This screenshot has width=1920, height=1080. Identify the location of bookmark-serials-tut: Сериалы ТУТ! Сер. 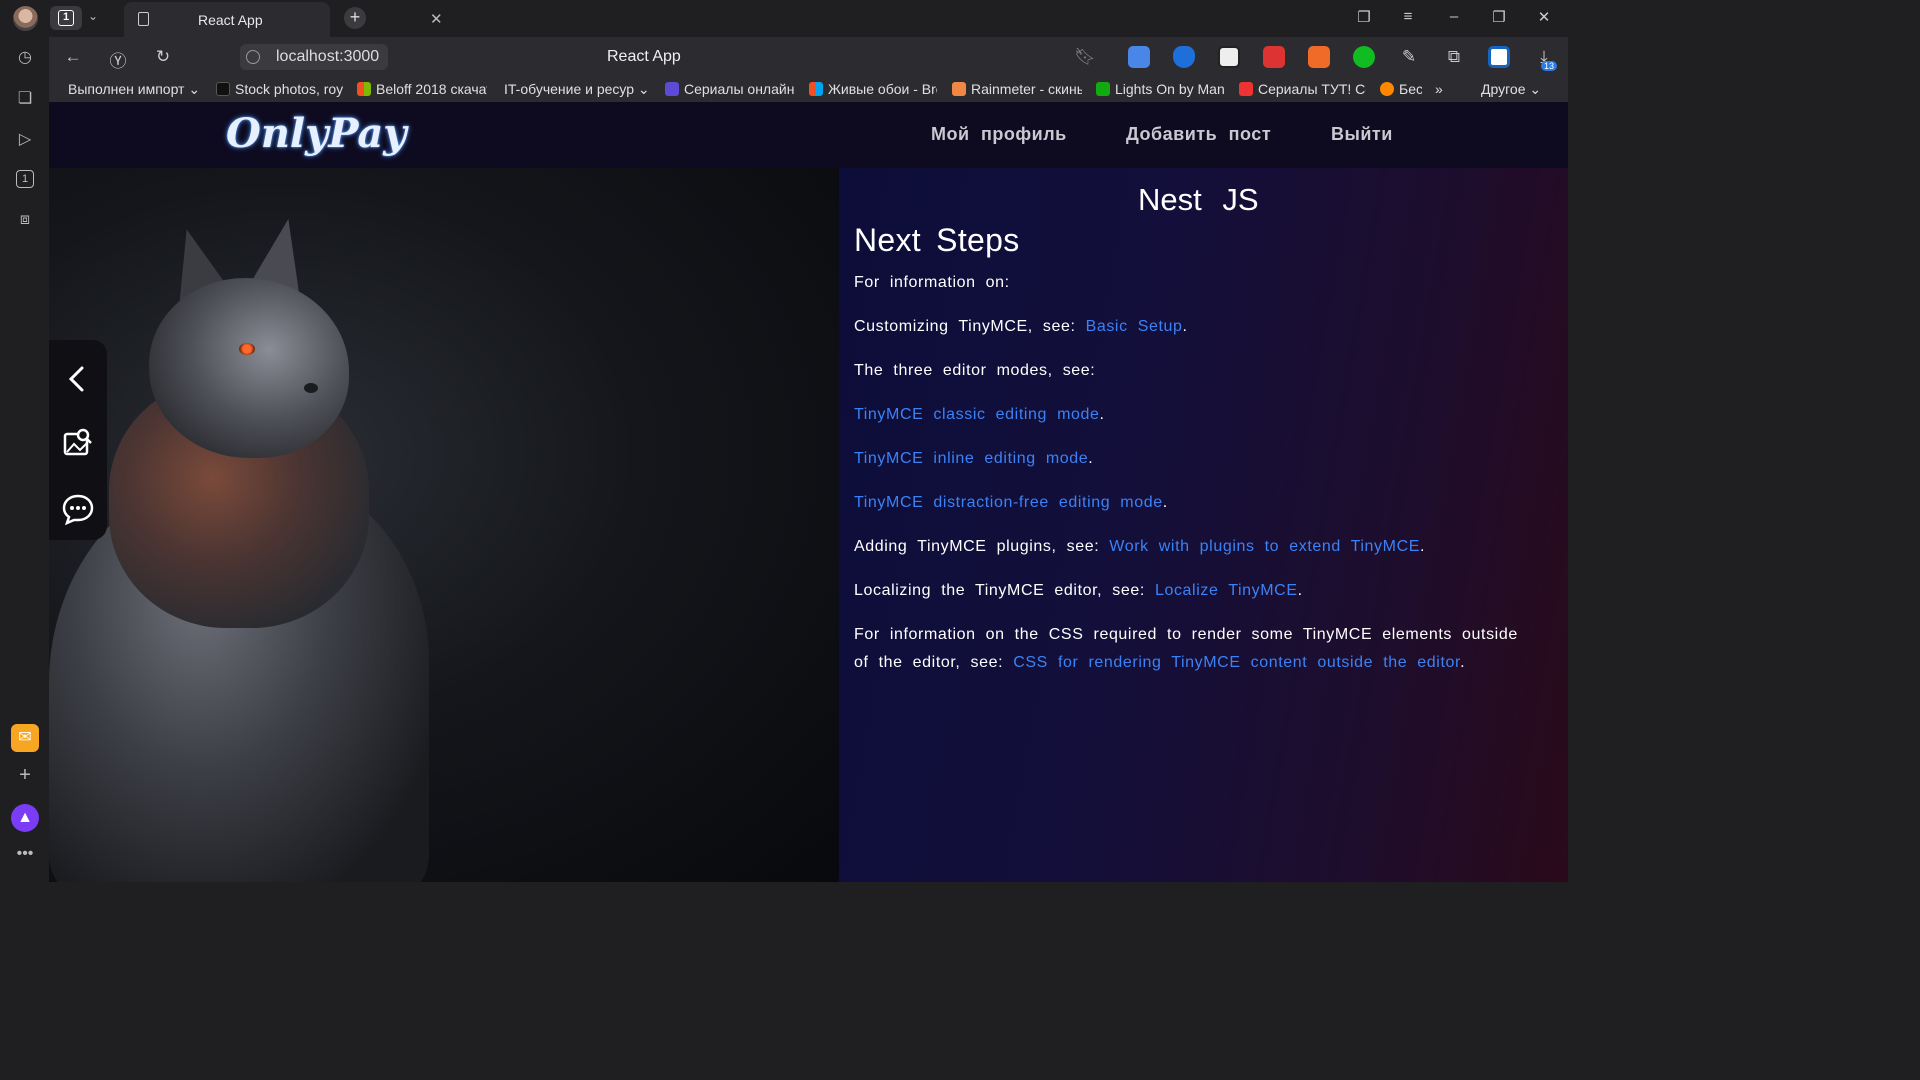
(1302, 89).